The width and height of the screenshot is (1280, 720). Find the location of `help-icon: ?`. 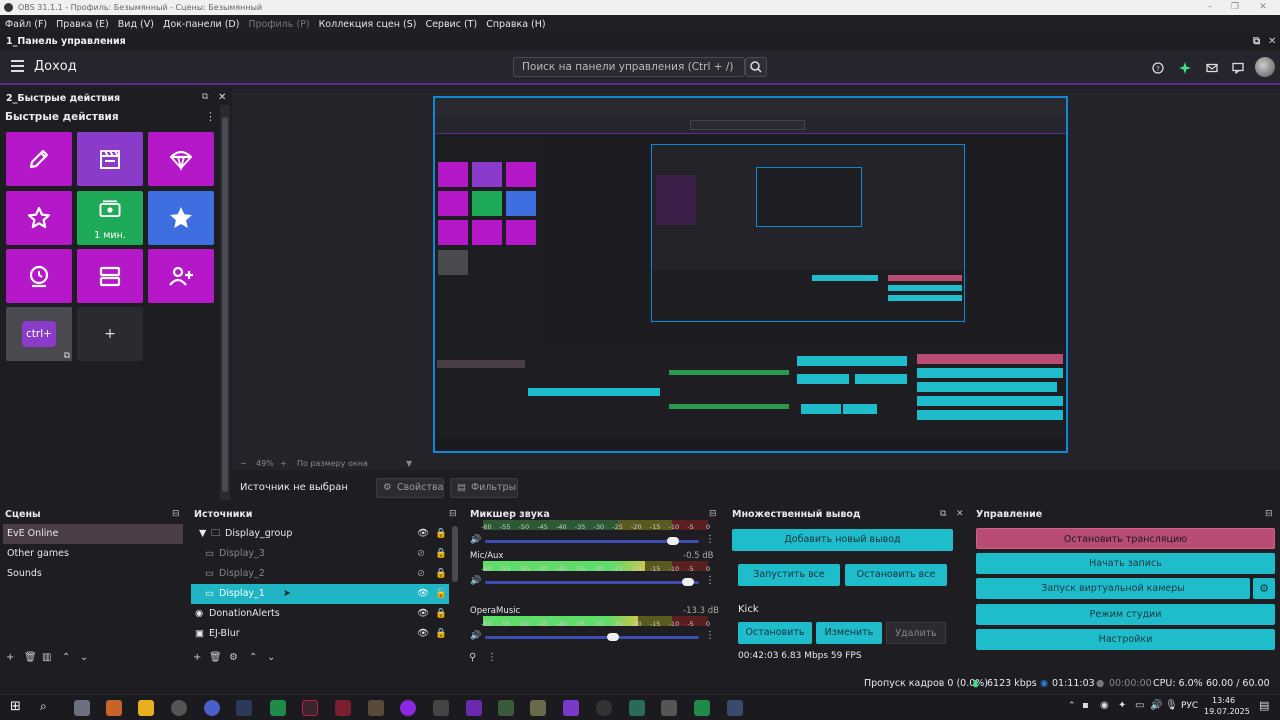

help-icon: ? is located at coordinates (1158, 68).